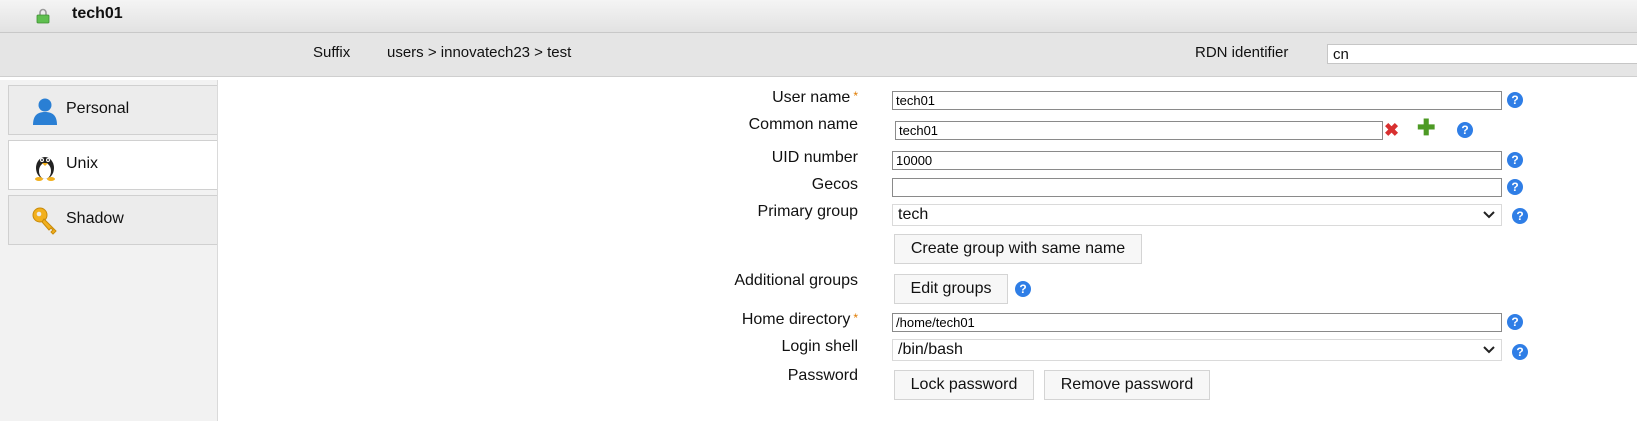  Describe the element at coordinates (964, 385) in the screenshot. I see `lock-password-button: Lock password` at that location.